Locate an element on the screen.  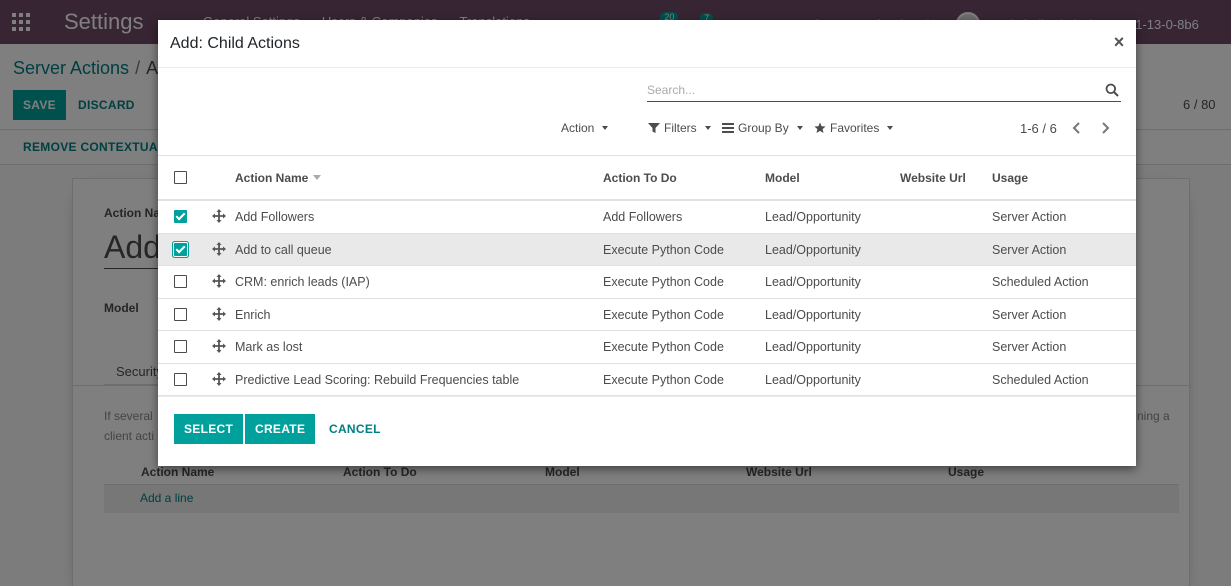
search-icon is located at coordinates (1112, 90).